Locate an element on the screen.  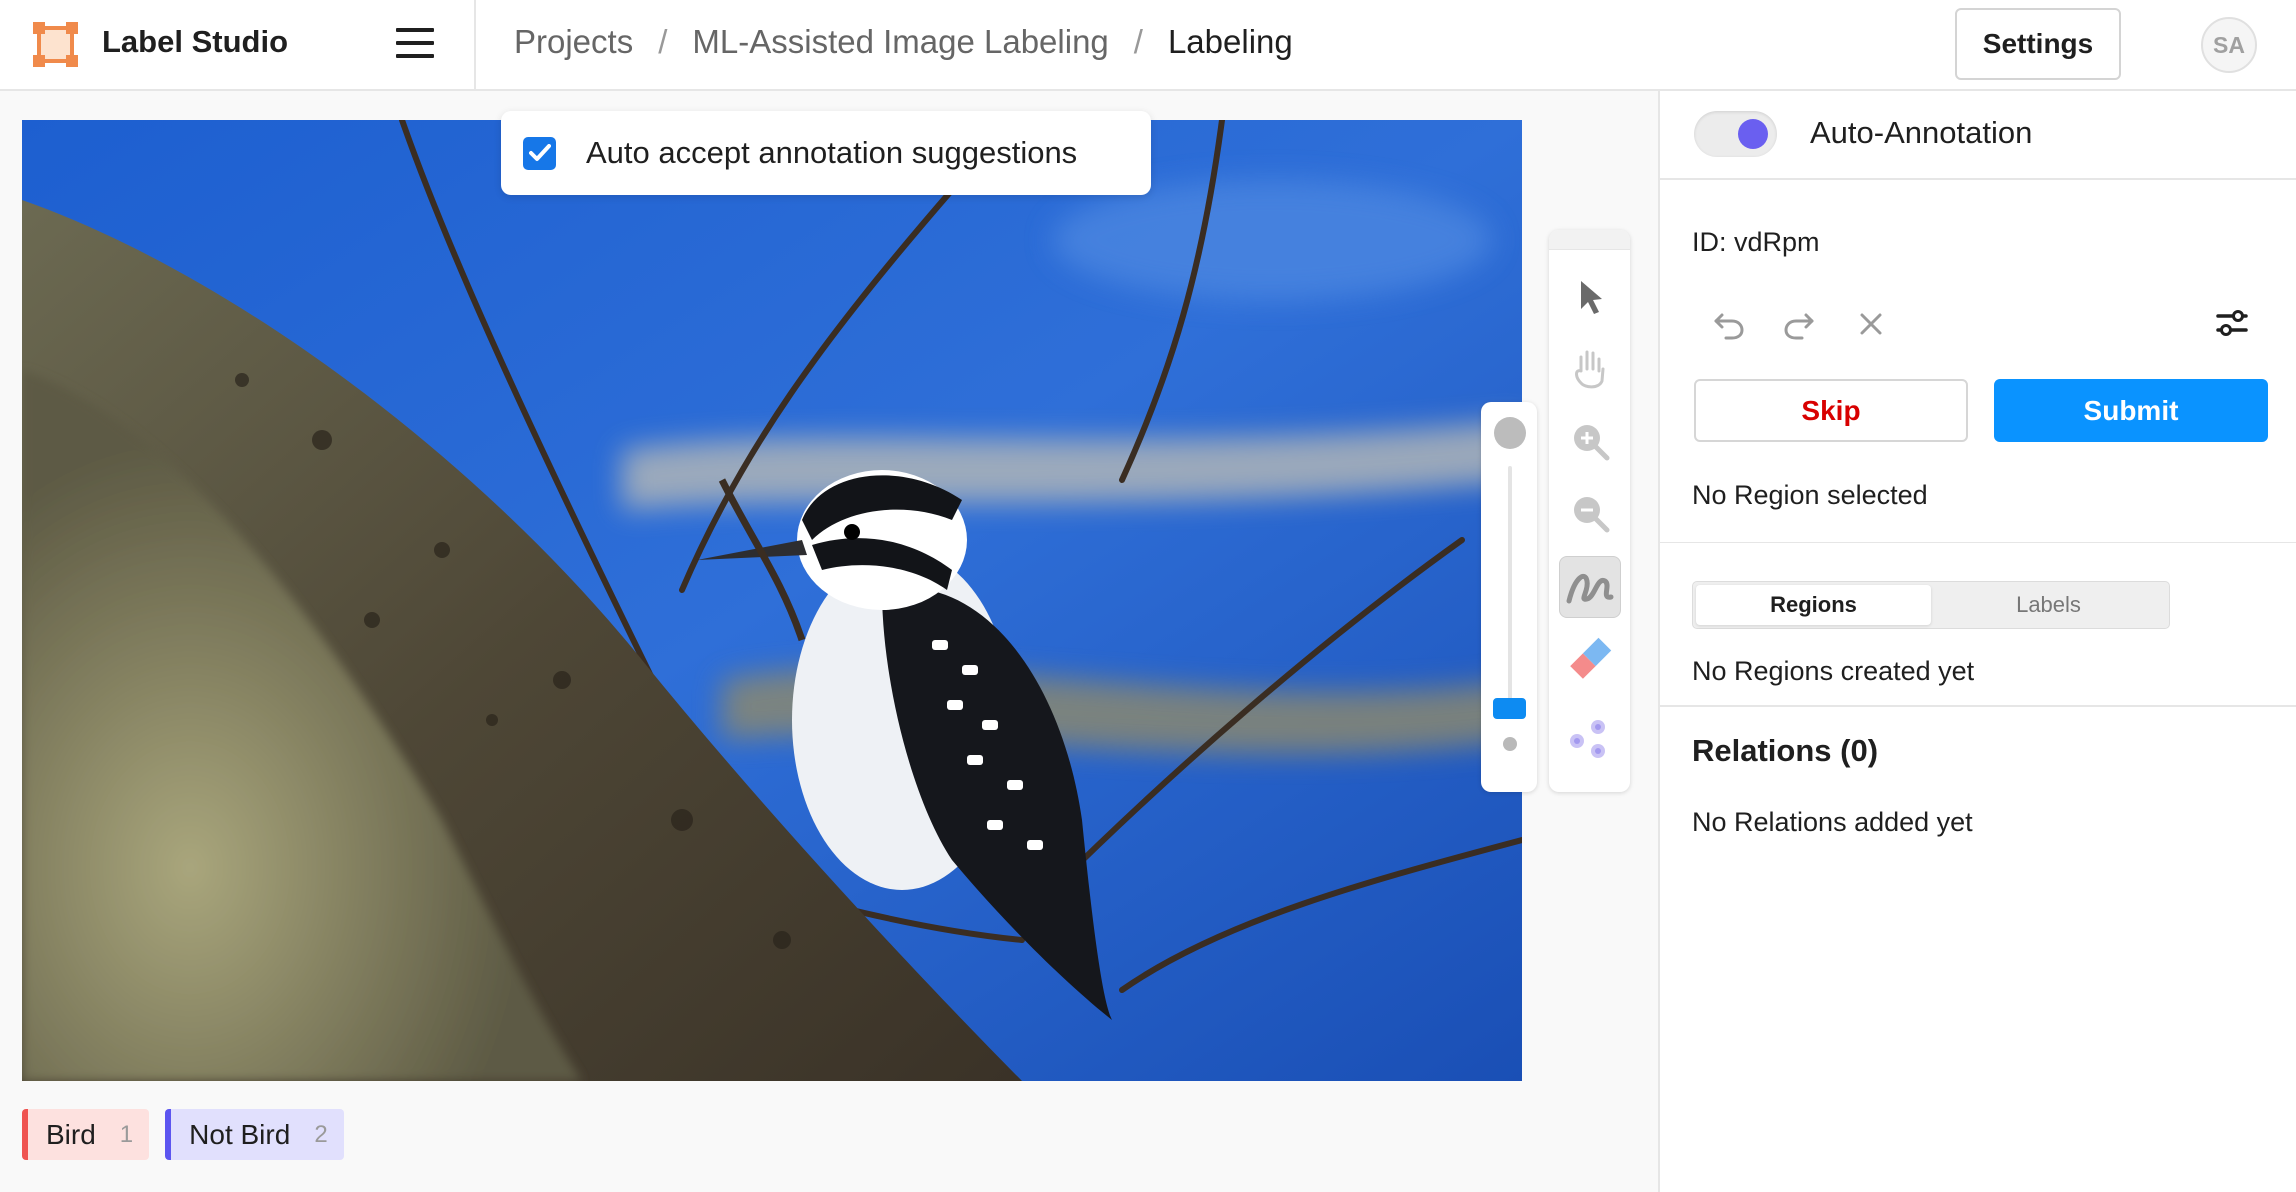
tab-labels: Labels is located at coordinates (2048, 605).